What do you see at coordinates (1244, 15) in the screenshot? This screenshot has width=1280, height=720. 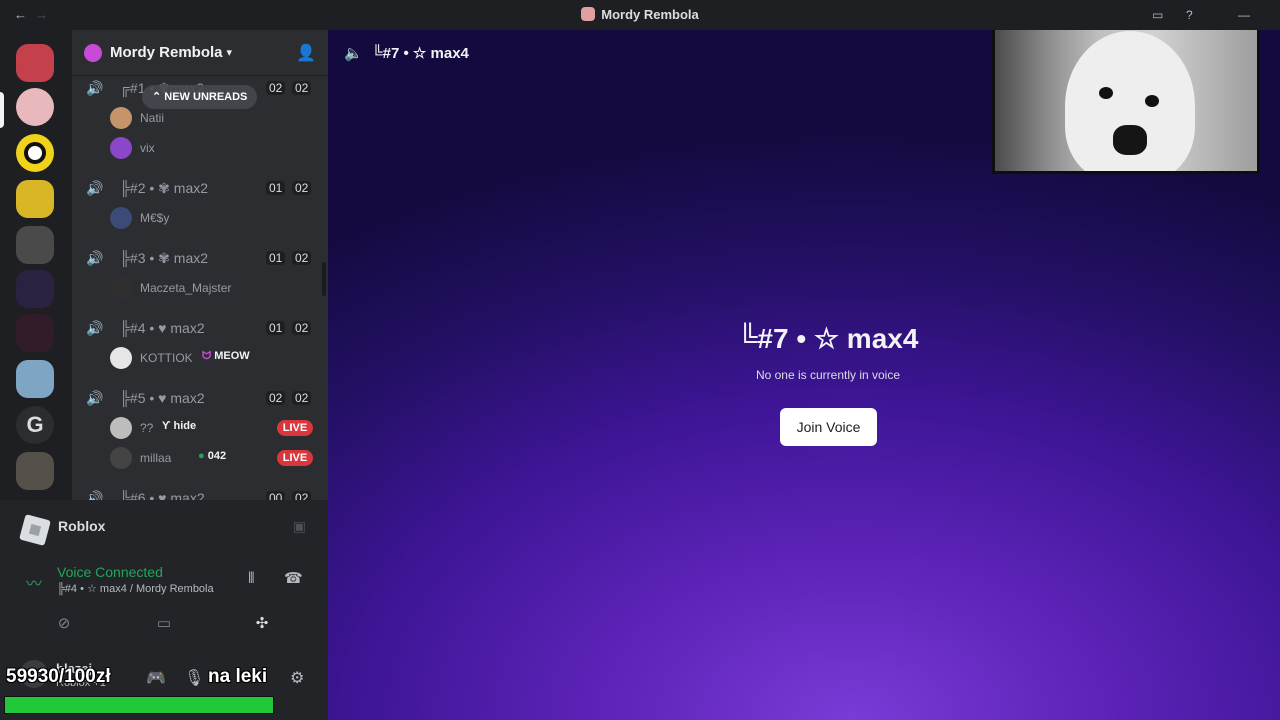 I see `minimize-icon: —` at bounding box center [1244, 15].